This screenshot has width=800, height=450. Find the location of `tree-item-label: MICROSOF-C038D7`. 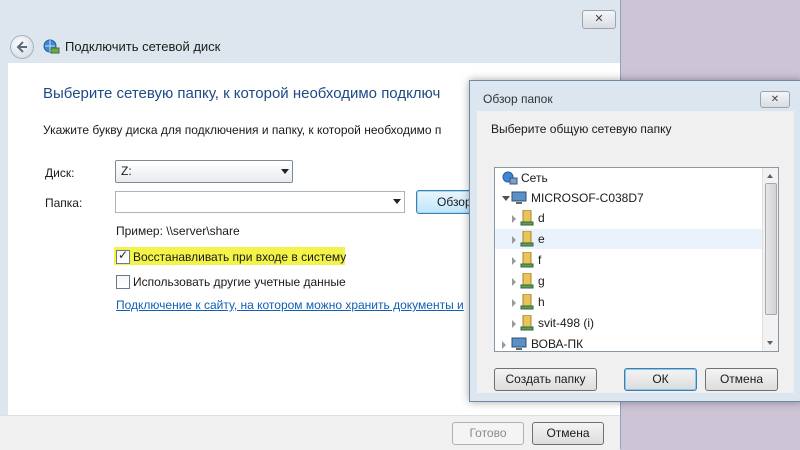

tree-item-label: MICROSOF-C038D7 is located at coordinates (587, 198).